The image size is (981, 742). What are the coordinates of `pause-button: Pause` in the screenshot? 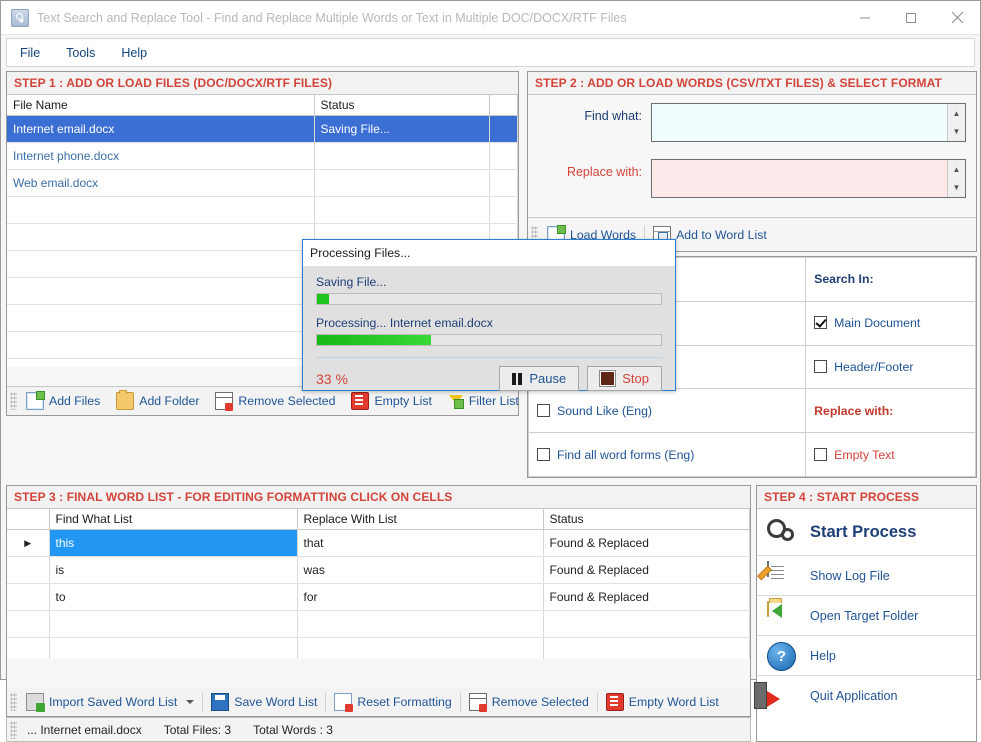 It's located at (539, 378).